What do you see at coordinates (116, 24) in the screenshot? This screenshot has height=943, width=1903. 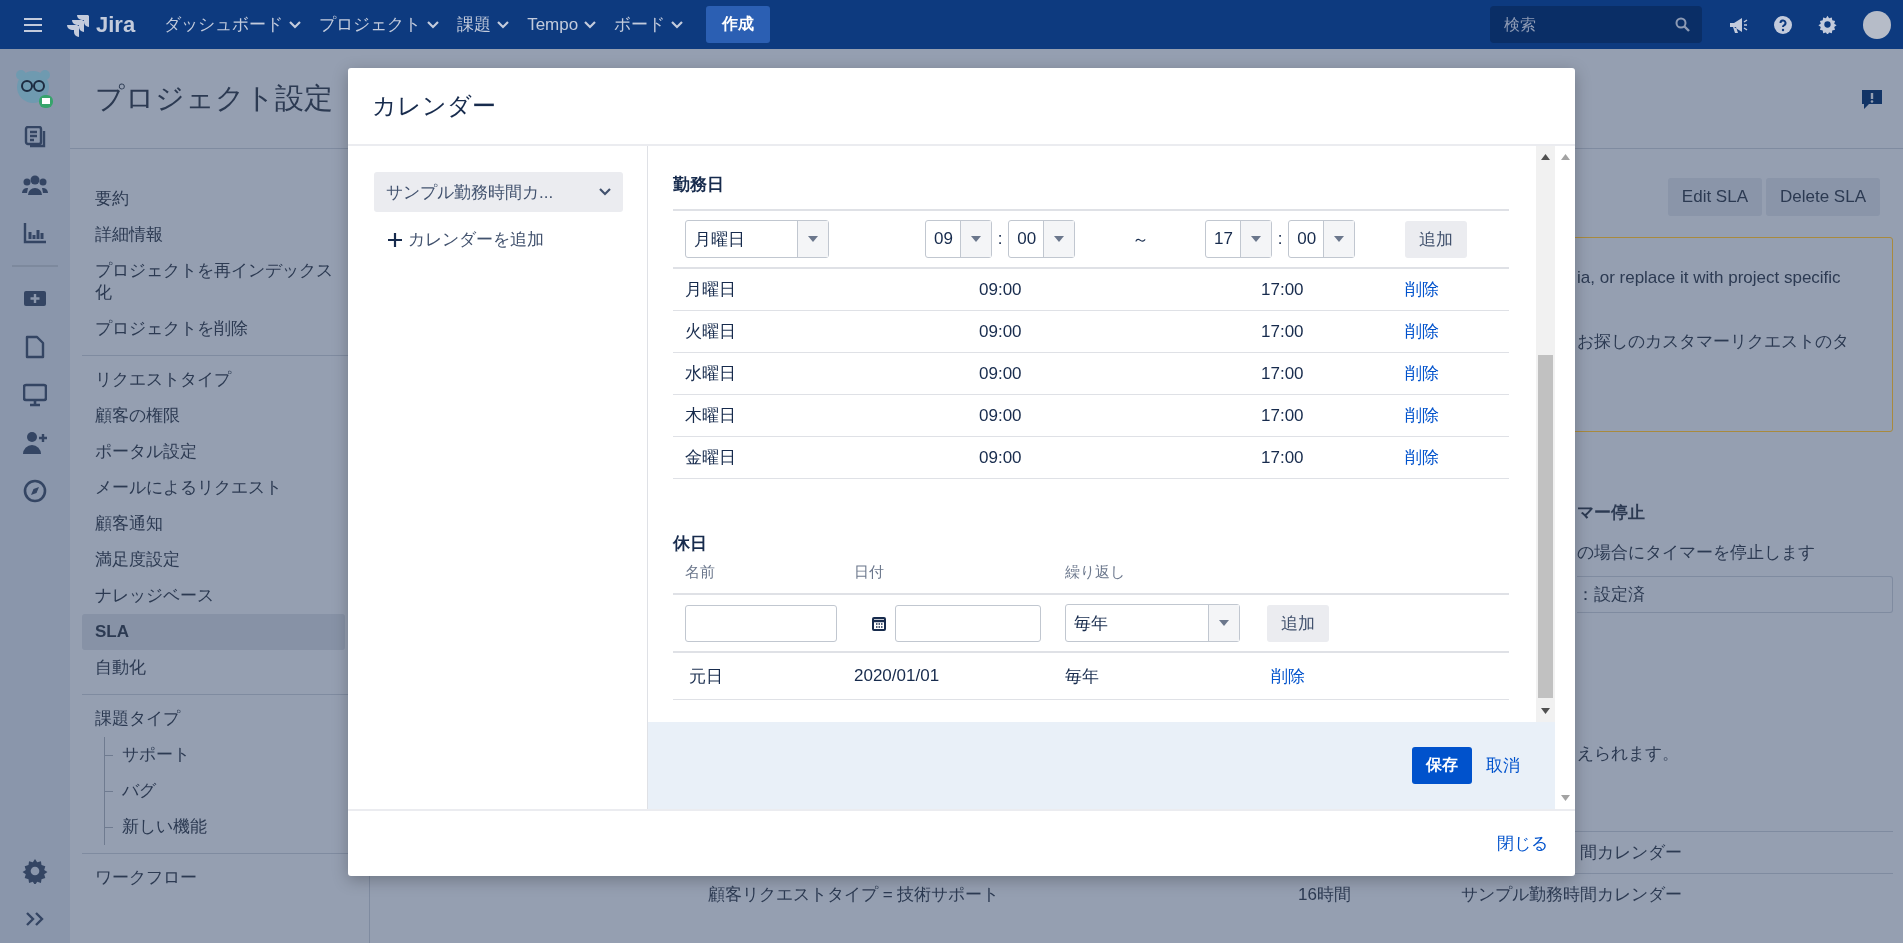 I see `logo-text: Jira` at bounding box center [116, 24].